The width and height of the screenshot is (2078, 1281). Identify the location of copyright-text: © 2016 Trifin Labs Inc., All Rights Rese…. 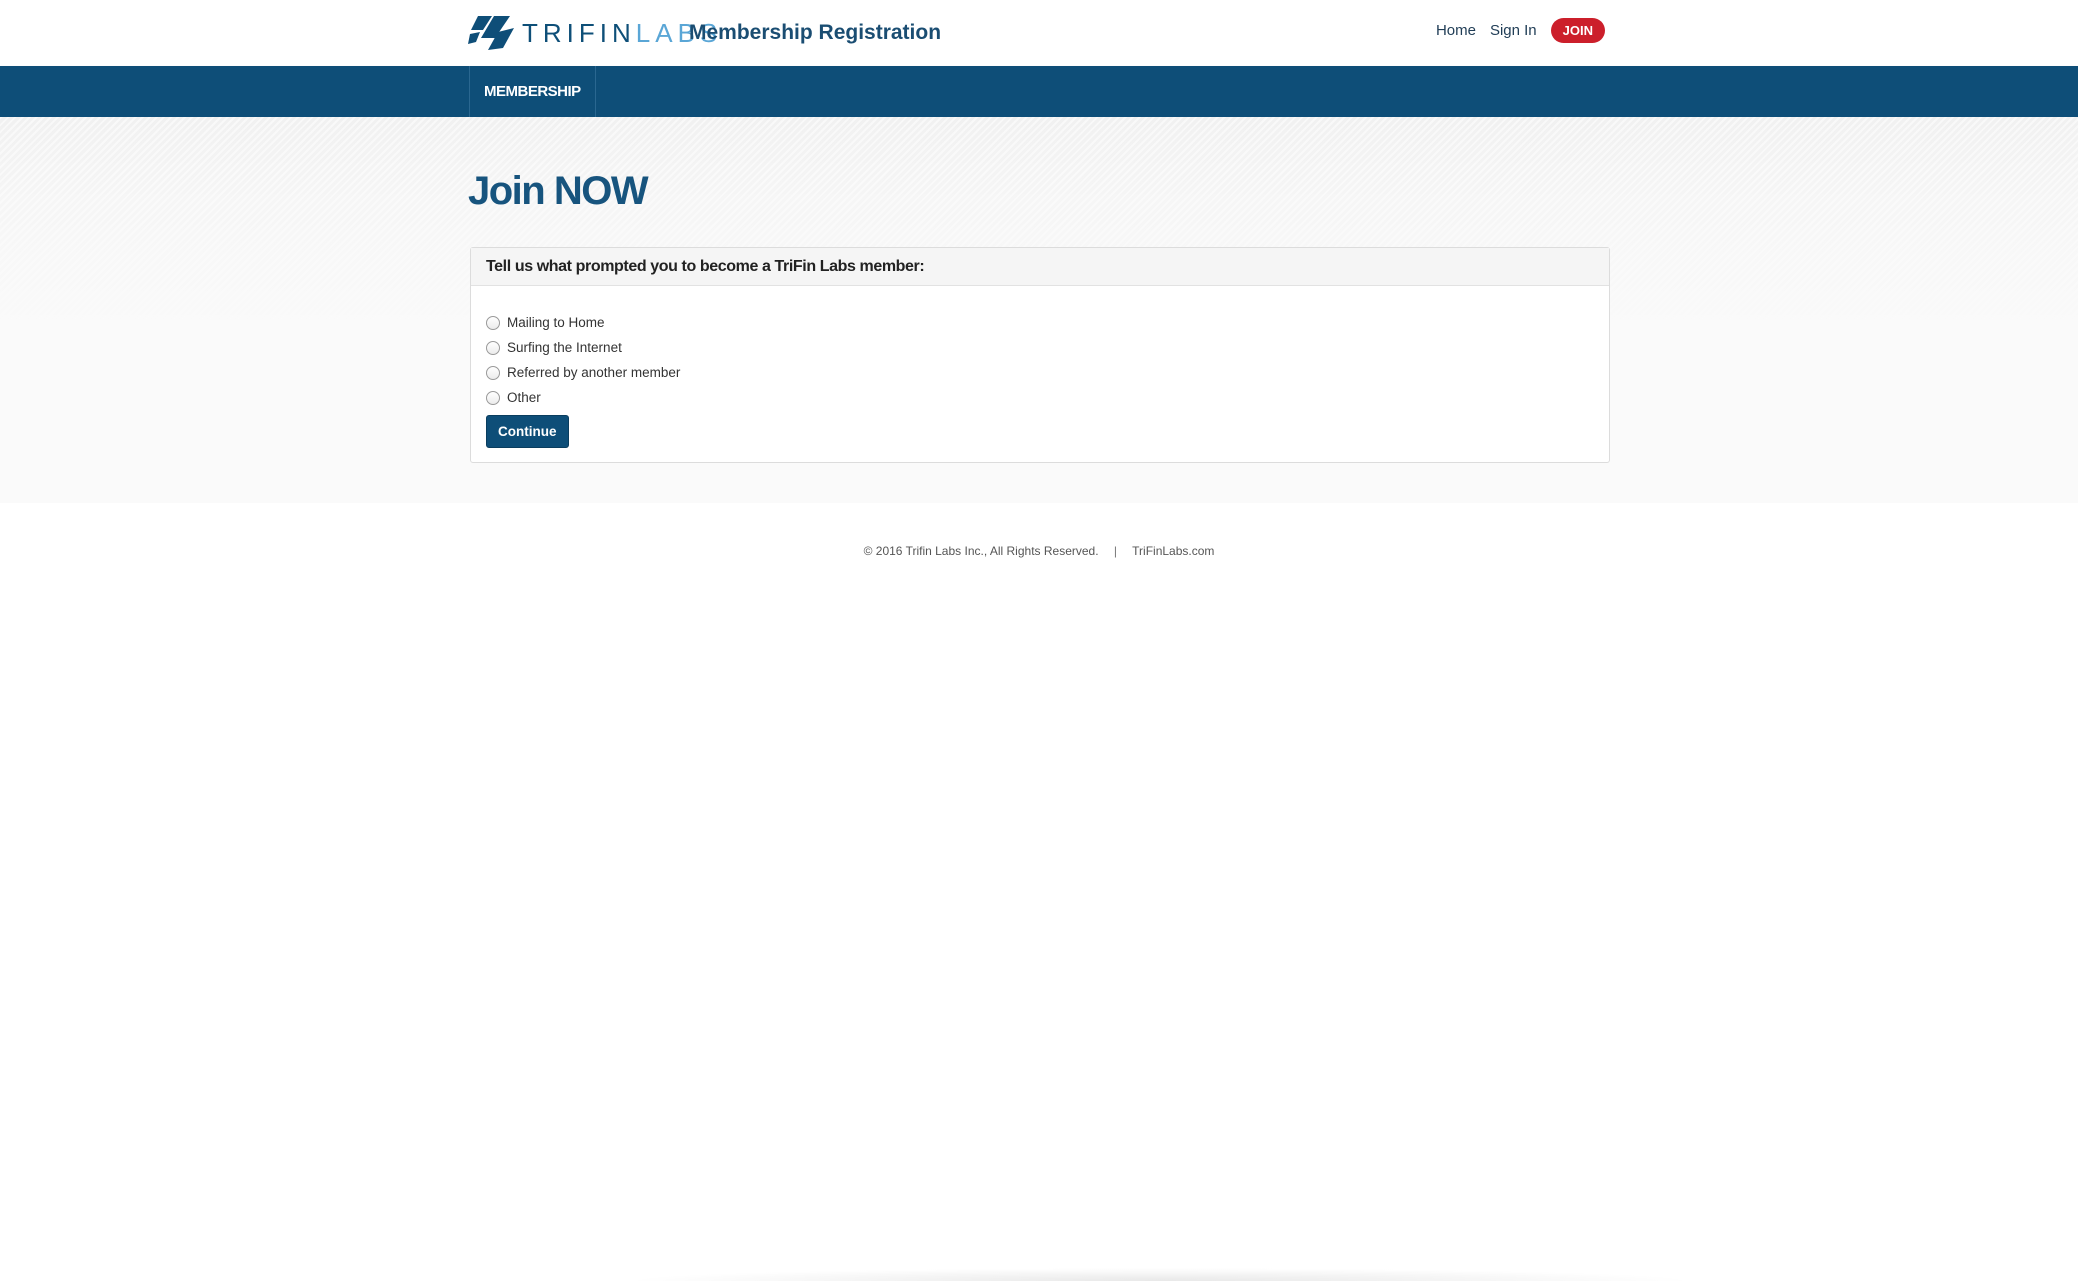
(981, 551).